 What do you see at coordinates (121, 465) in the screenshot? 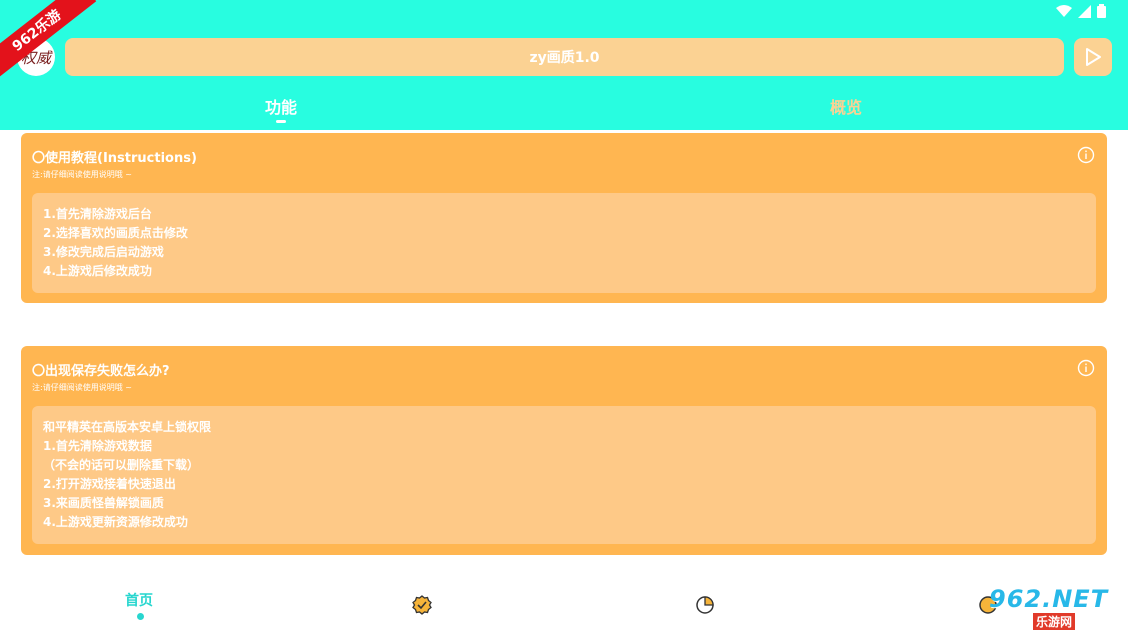
I see `card-line: （不会的话可以删除重下载）` at bounding box center [121, 465].